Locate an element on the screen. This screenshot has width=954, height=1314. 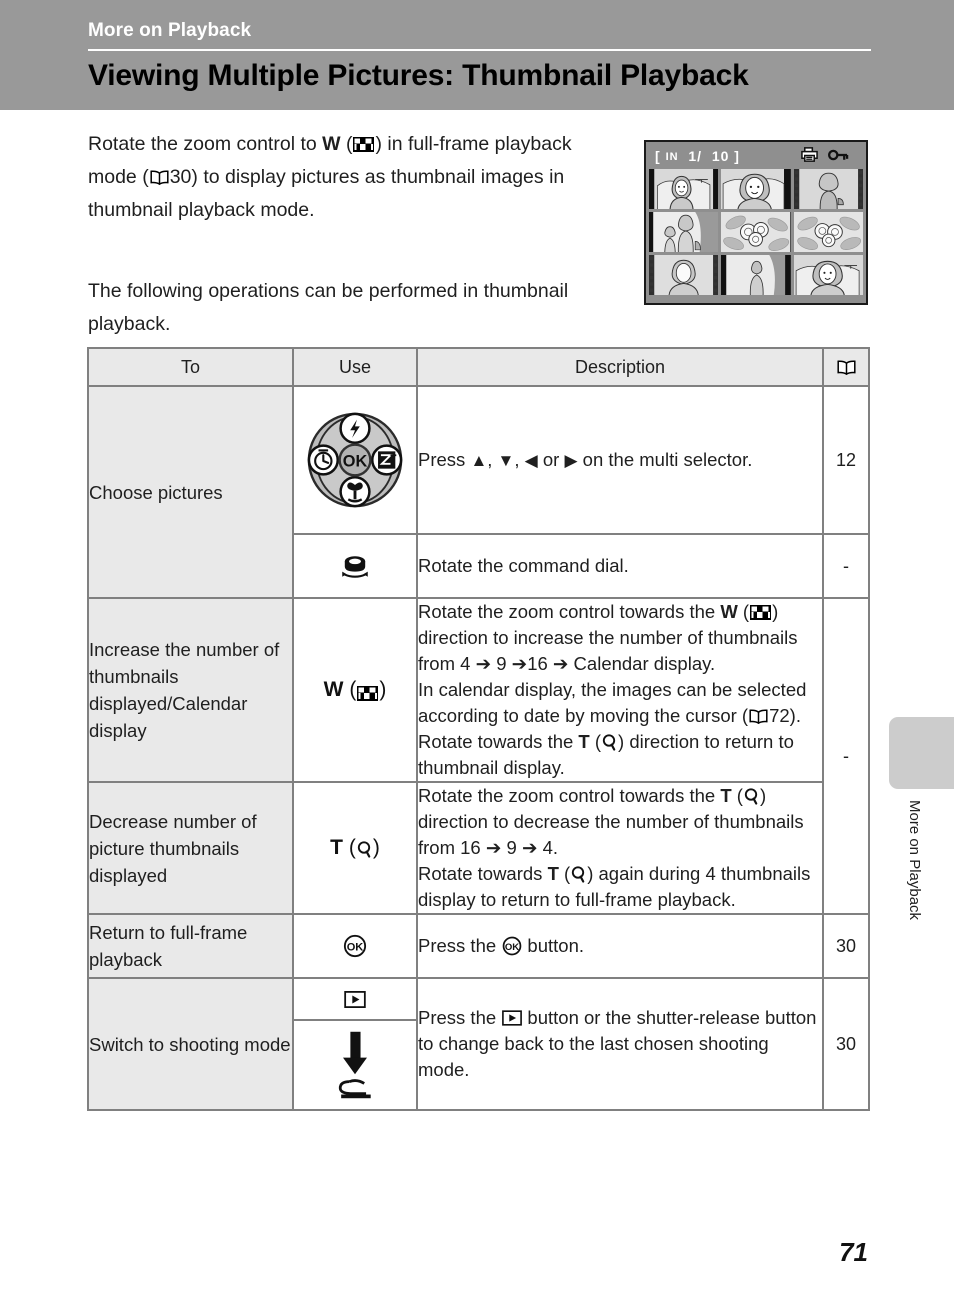
column-header-to: To is located at coordinates (190, 367).